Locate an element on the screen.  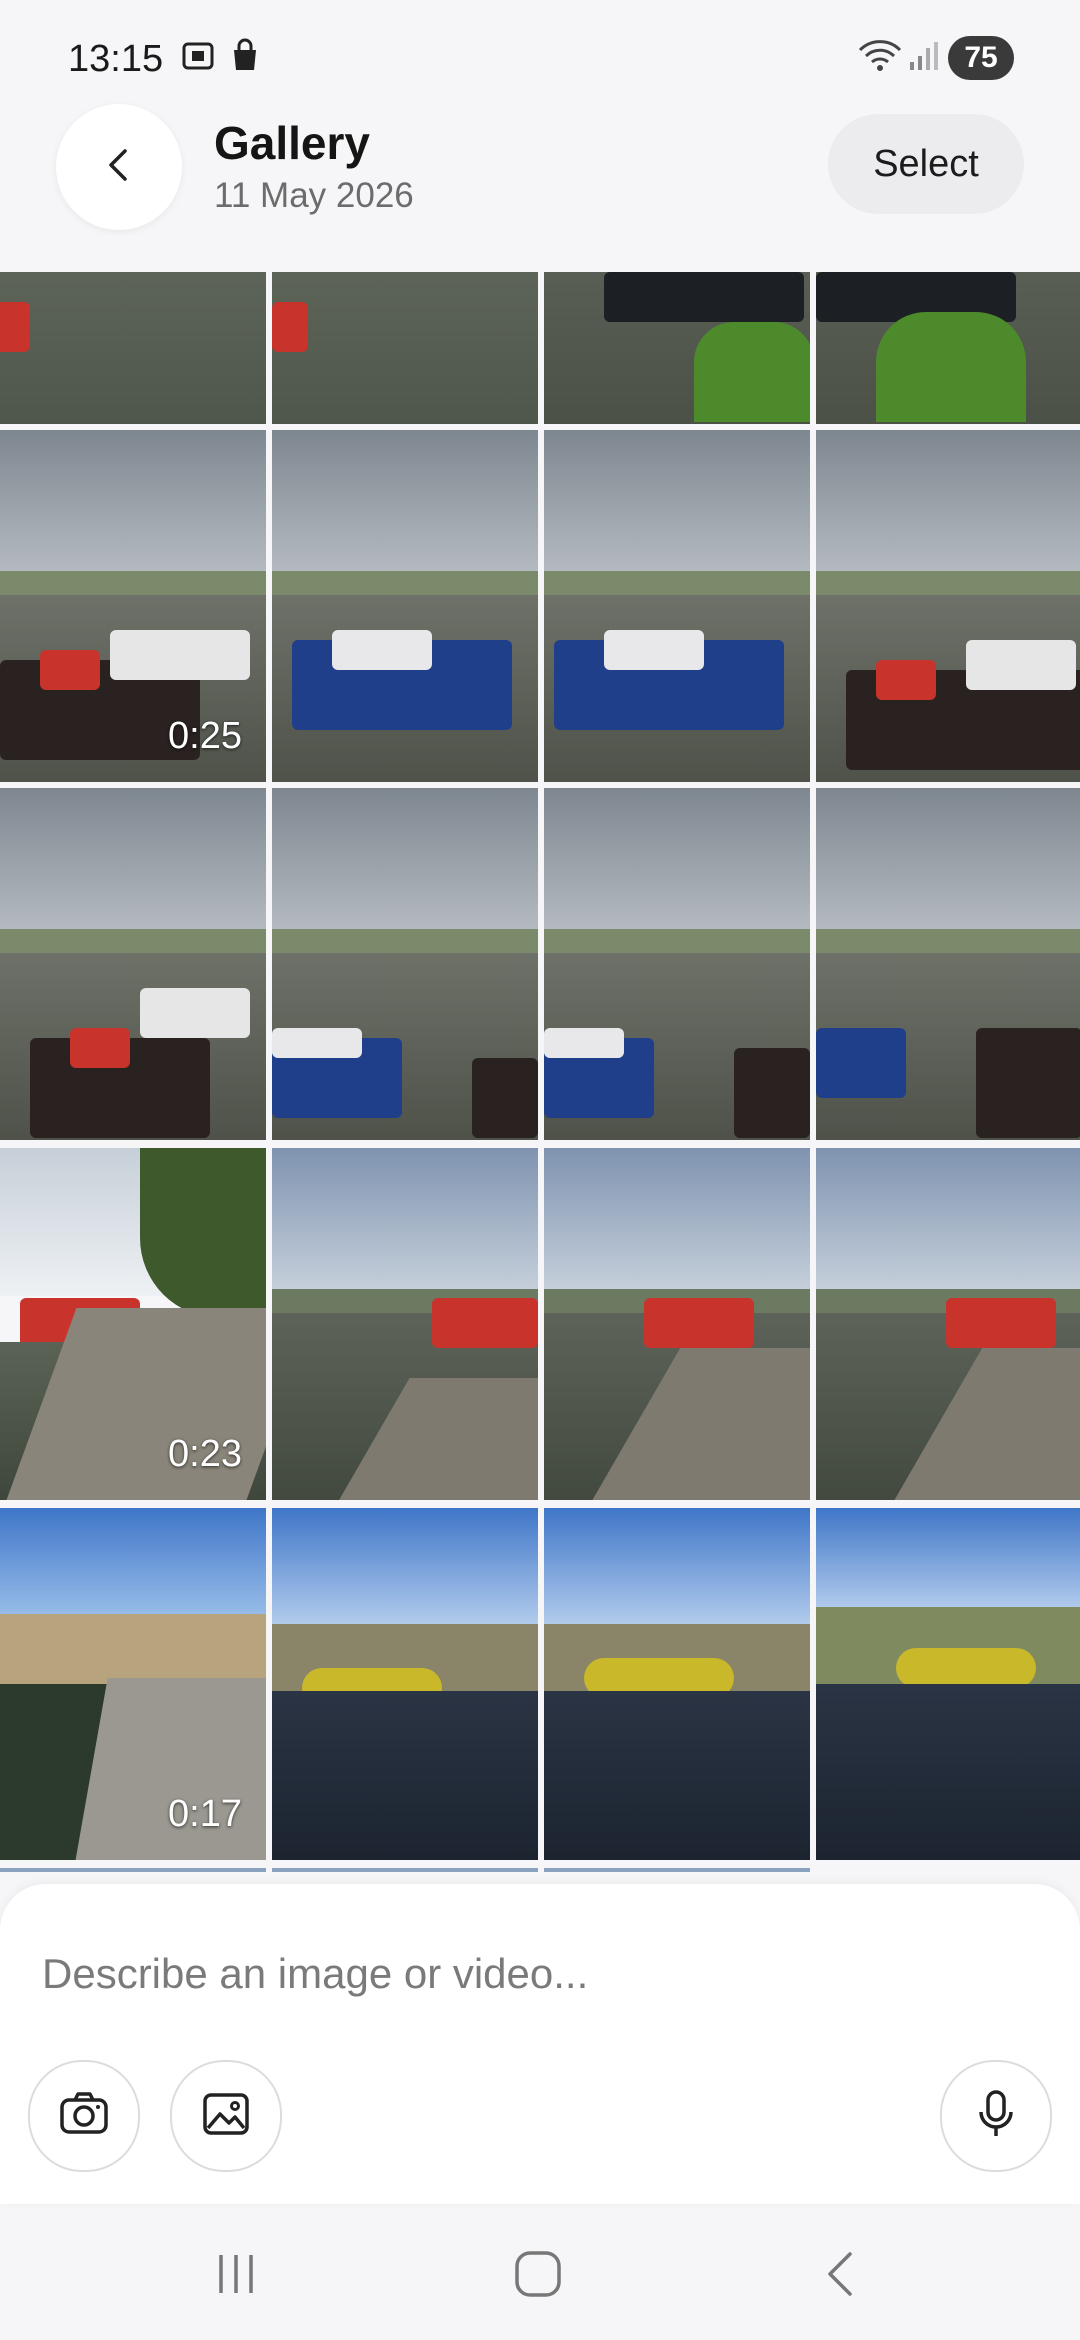
recent-apps-button is located at coordinates (236, 2276).